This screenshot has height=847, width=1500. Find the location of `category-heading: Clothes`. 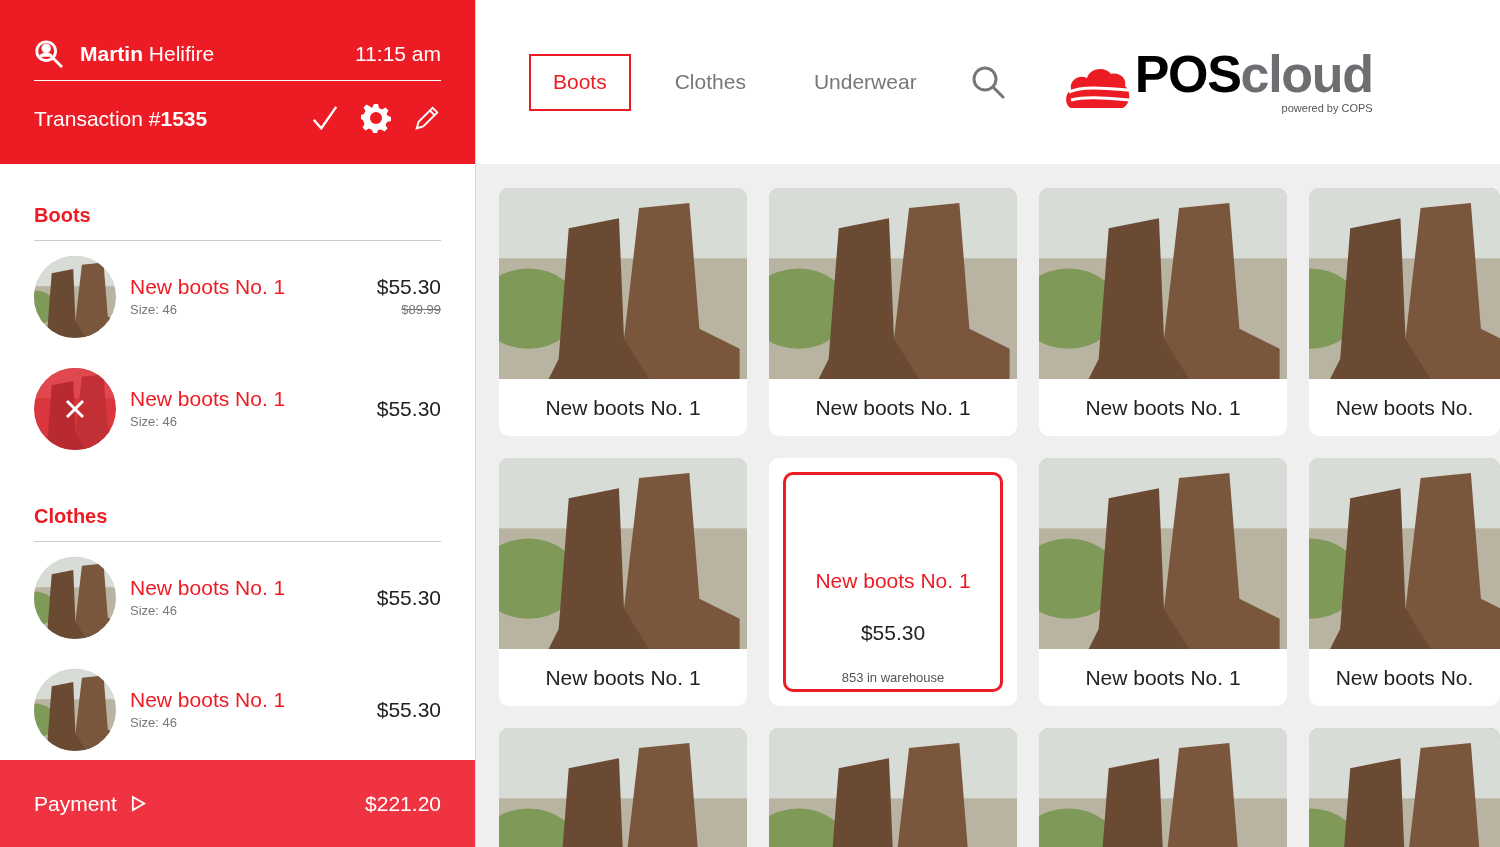

category-heading: Clothes is located at coordinates (237, 521).